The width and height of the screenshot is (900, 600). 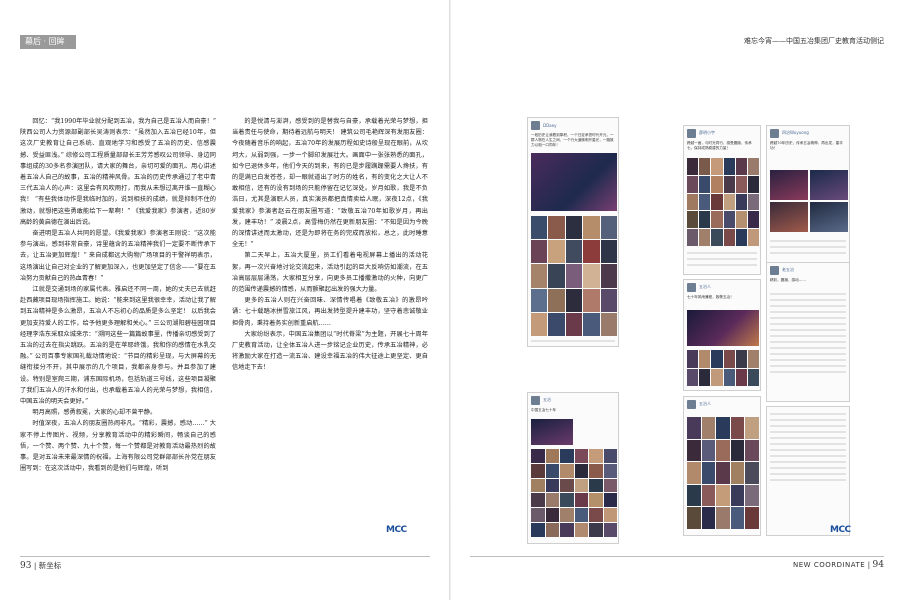 I want to click on section-tab: 幕后 · 回眸, so click(x=48, y=42).